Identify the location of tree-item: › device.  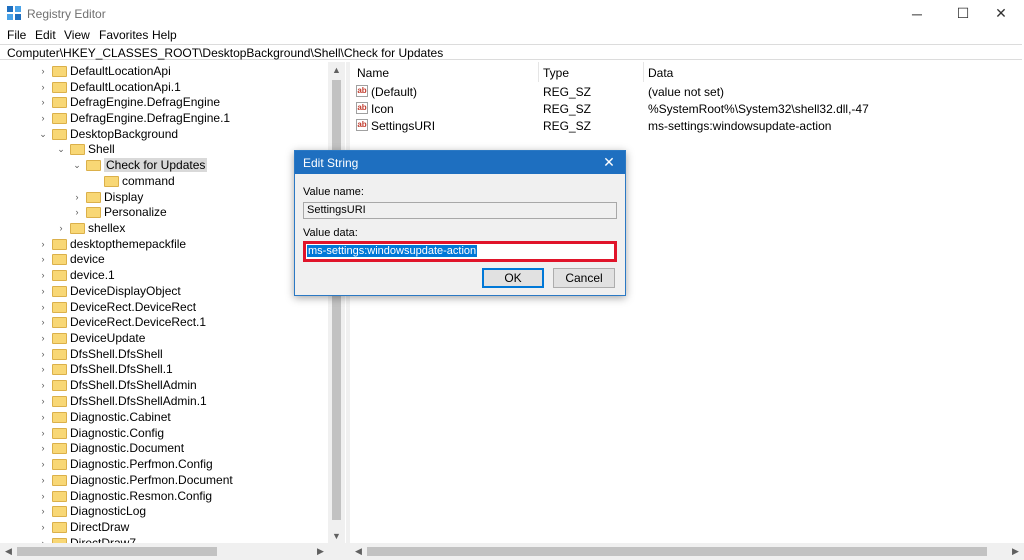
(71, 259).